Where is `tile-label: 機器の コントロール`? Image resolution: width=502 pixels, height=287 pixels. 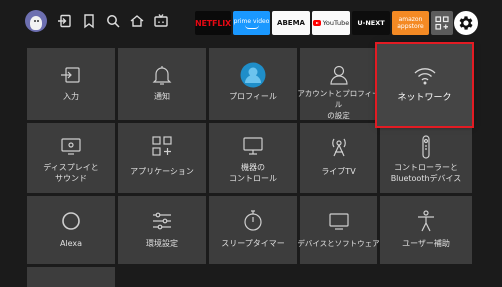 tile-label: 機器の コントロール is located at coordinates (253, 173).